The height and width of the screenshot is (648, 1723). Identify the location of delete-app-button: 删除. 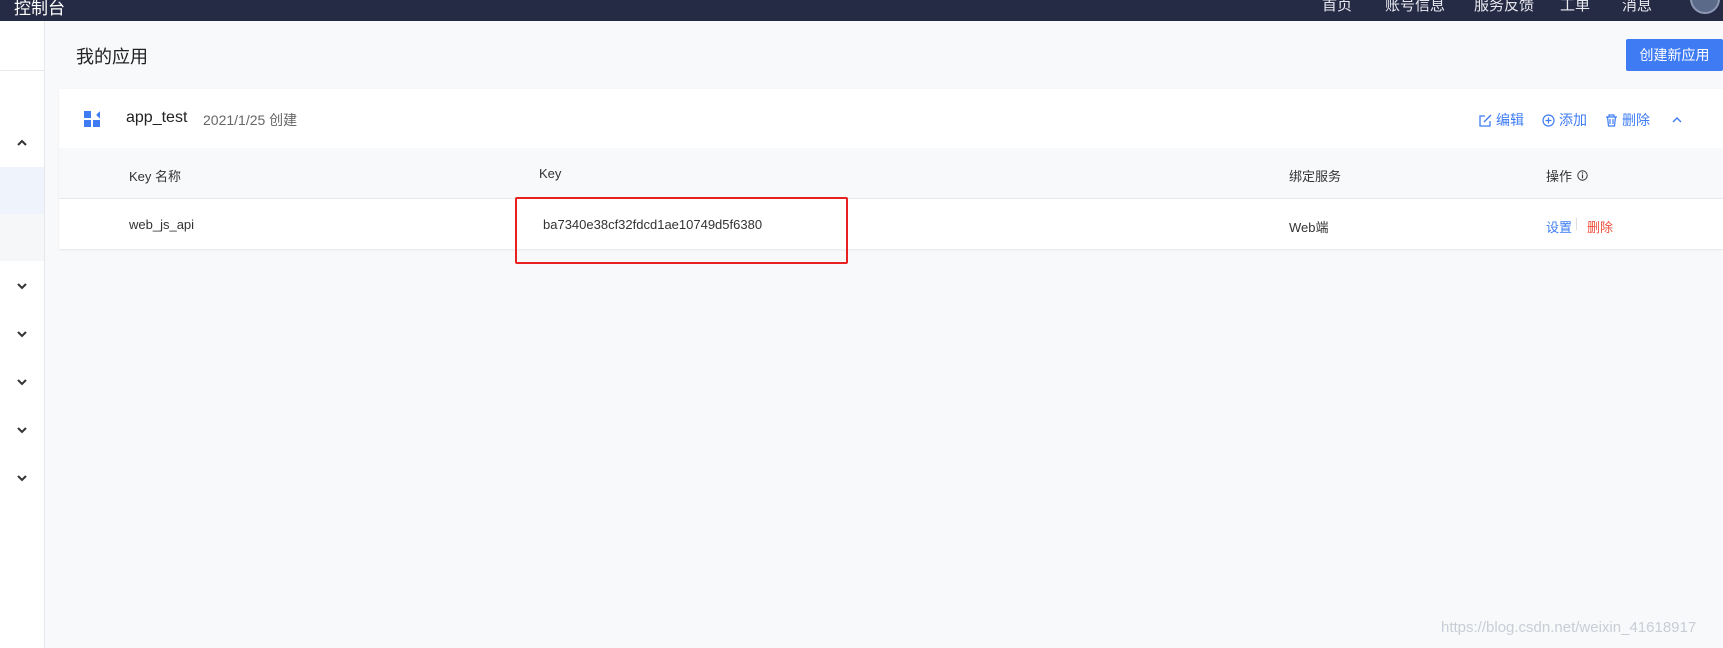
(1627, 120).